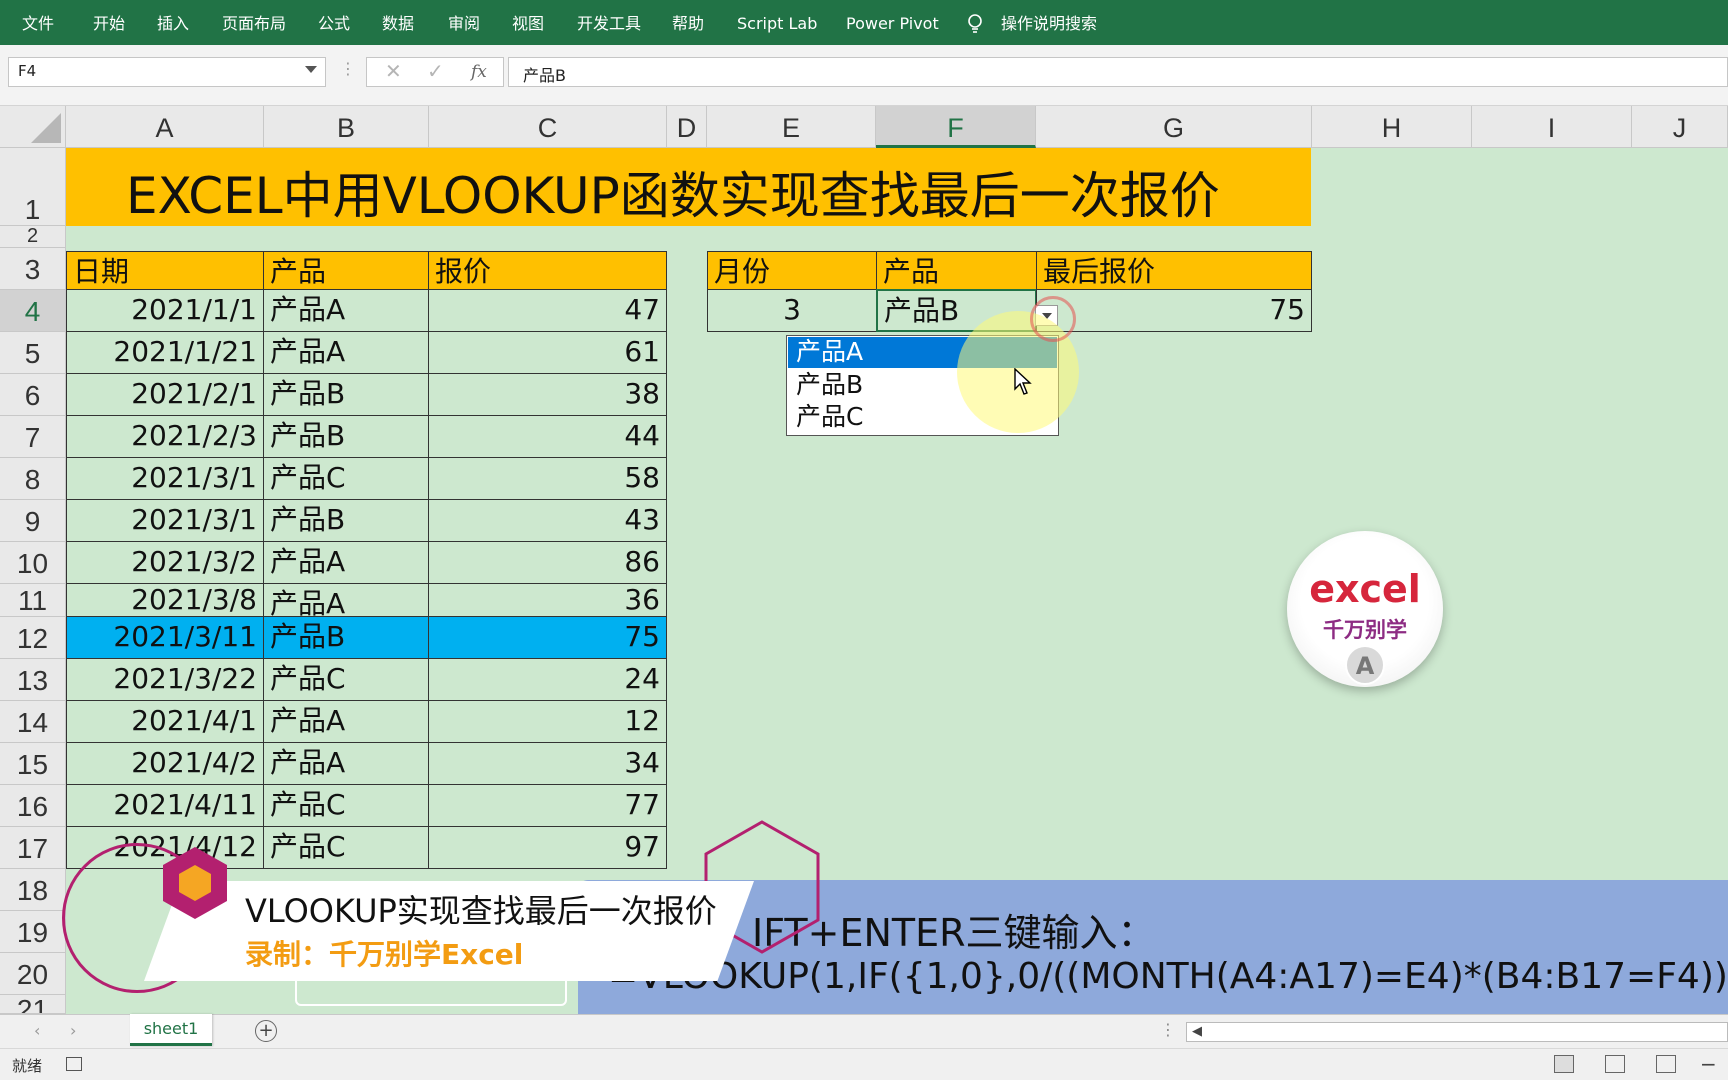  What do you see at coordinates (892, 22) in the screenshot?
I see `menu-power-pivot: Power Pivot` at bounding box center [892, 22].